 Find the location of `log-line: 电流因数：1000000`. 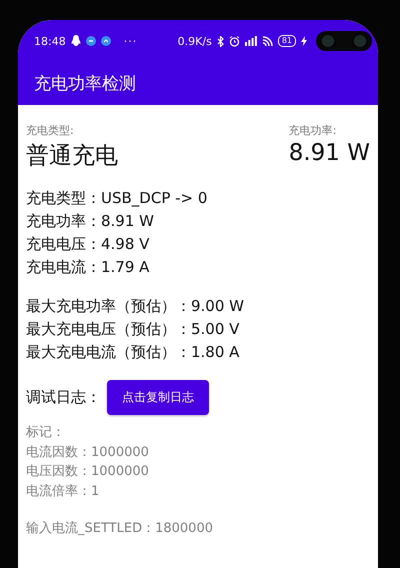

log-line: 电流因数：1000000 is located at coordinates (88, 453).